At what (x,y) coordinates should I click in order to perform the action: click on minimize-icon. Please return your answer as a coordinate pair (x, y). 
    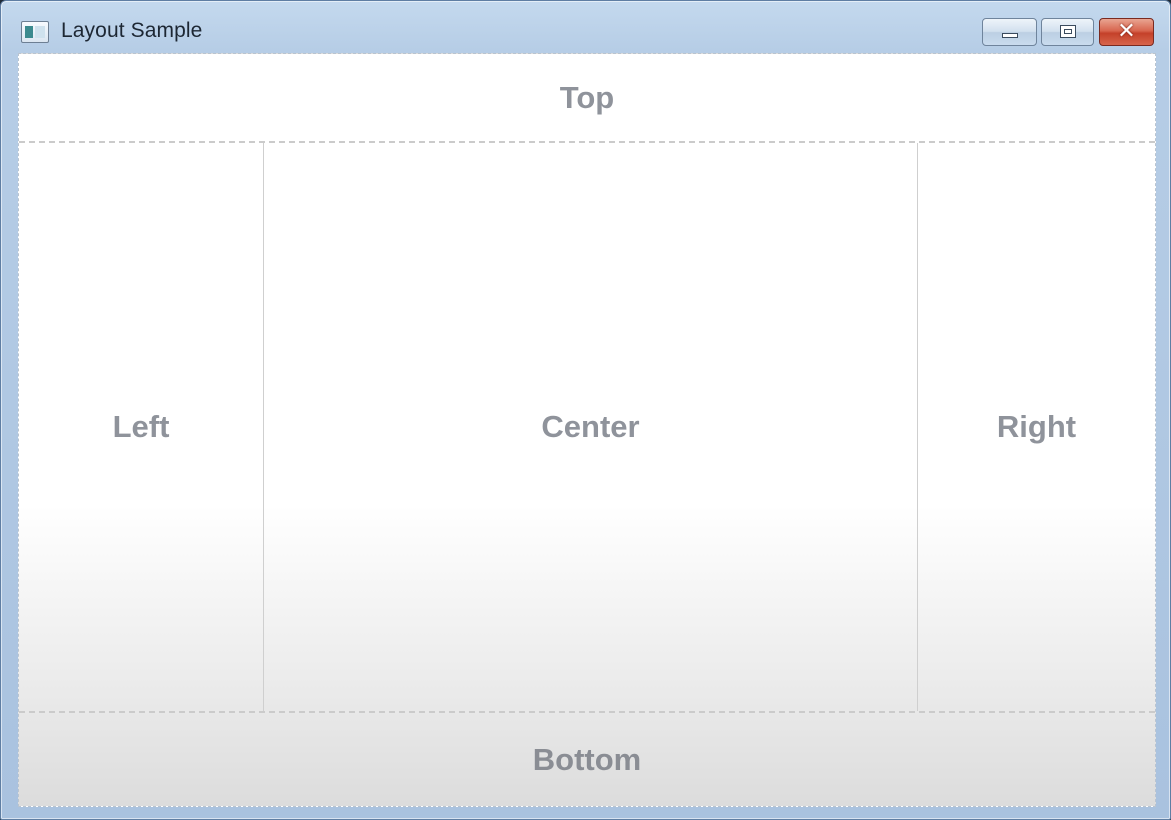
    Looking at the image, I should click on (1010, 35).